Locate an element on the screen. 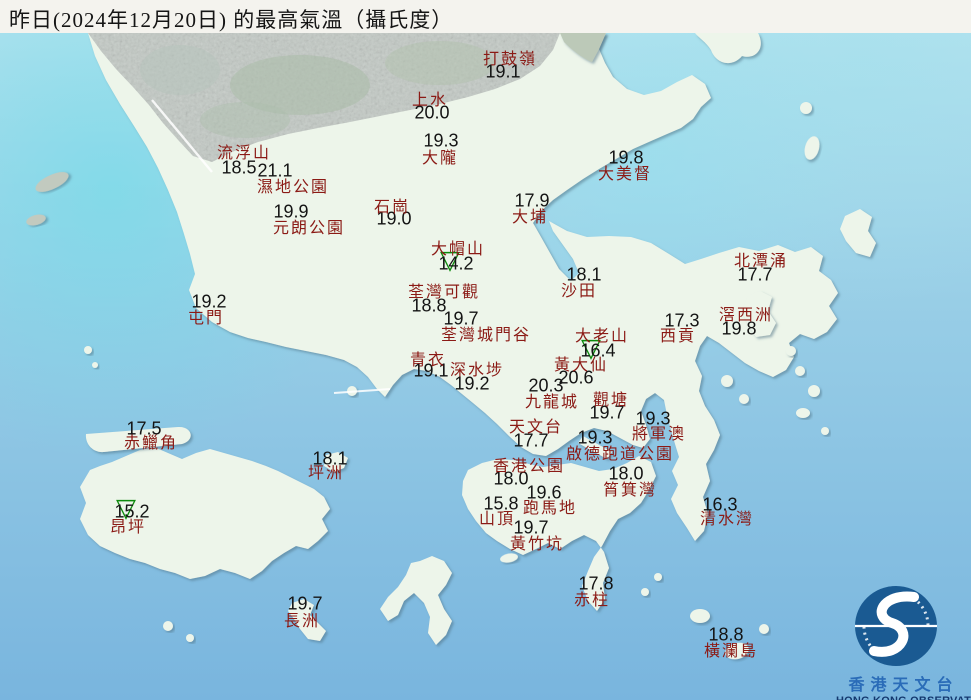 This screenshot has width=971, height=700. hko-logo: 香港天文台 HONG KONG OBSERVATORY is located at coordinates (903, 628).